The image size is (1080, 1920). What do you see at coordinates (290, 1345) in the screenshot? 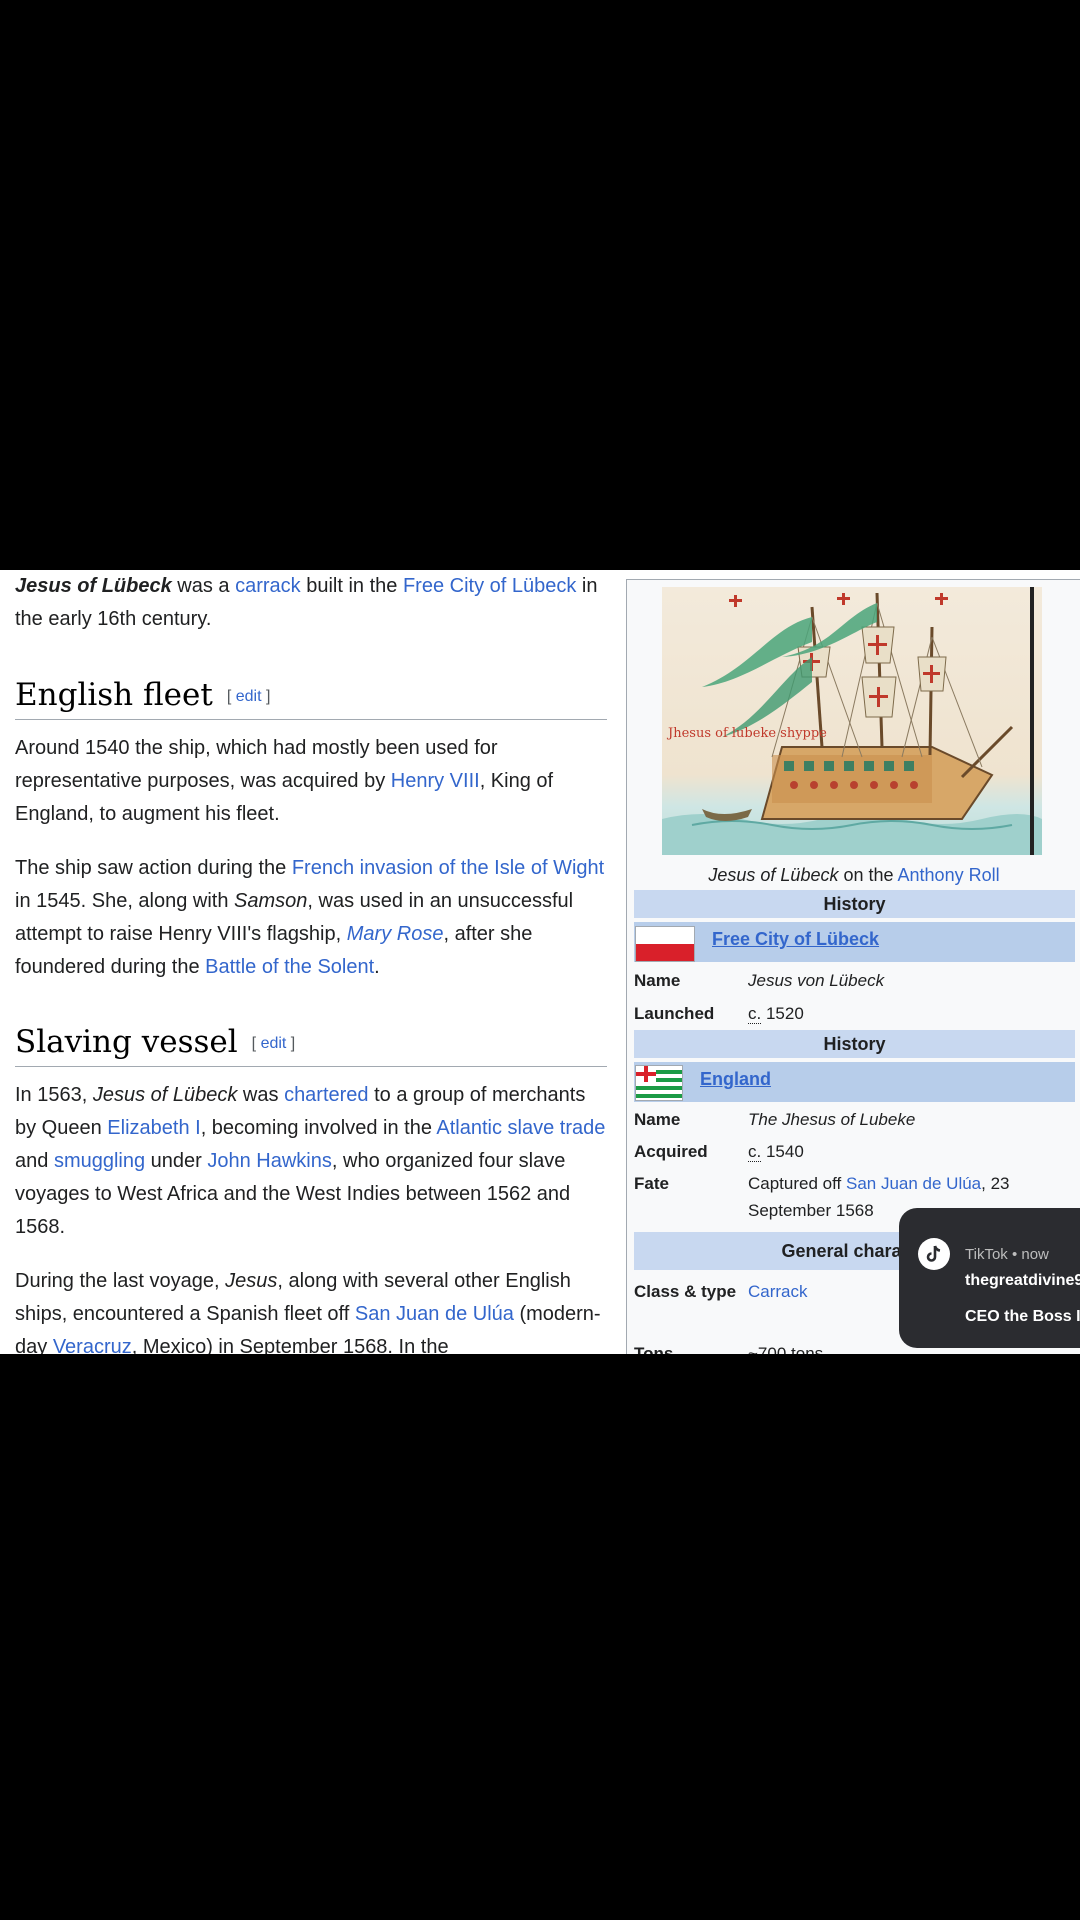
I see `text: , Mexico) in September 1568. In the` at bounding box center [290, 1345].